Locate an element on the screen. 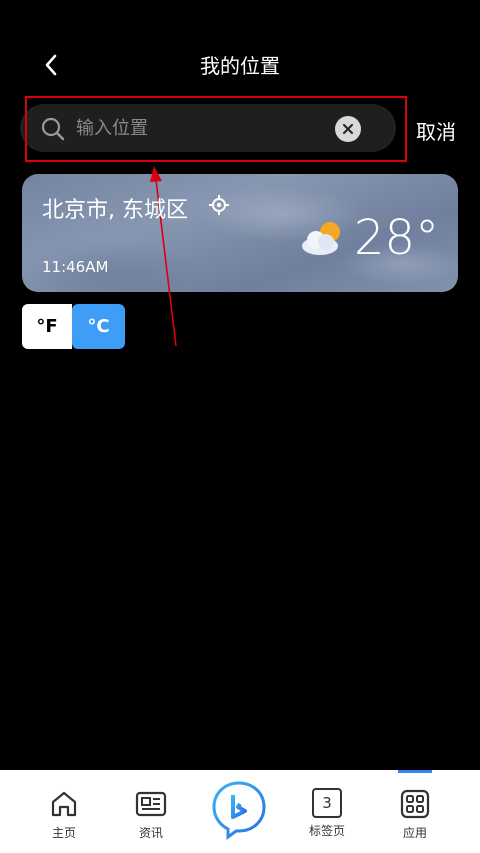 The width and height of the screenshot is (480, 853). temperature: 28° is located at coordinates (397, 238).